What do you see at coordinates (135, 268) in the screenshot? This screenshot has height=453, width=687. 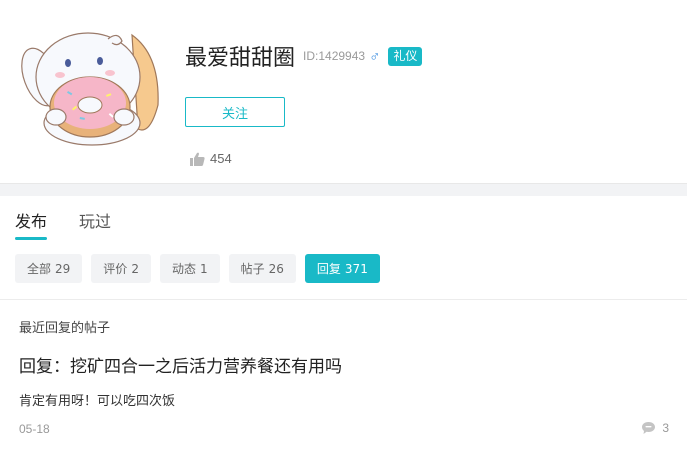 I see `filter-count: 2` at bounding box center [135, 268].